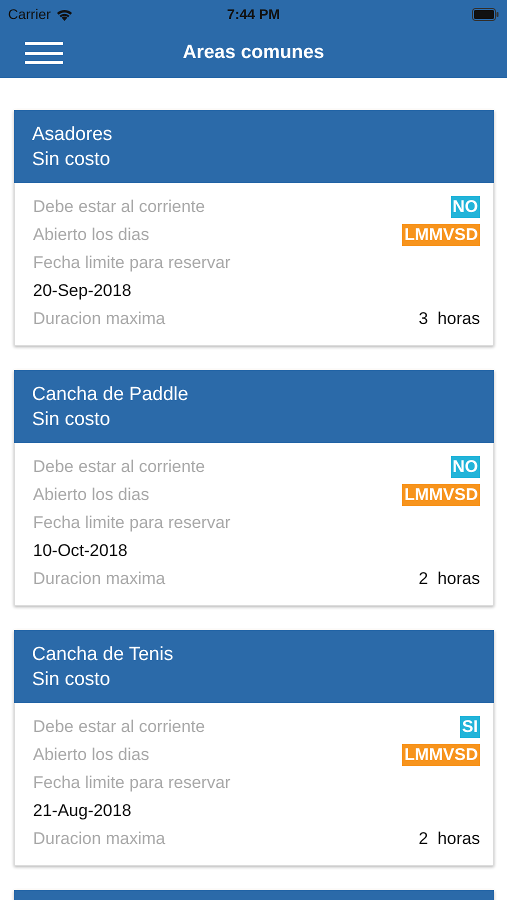 Image resolution: width=507 pixels, height=900 pixels. What do you see at coordinates (110, 395) in the screenshot?
I see `area-name: Cancha de Paddle` at bounding box center [110, 395].